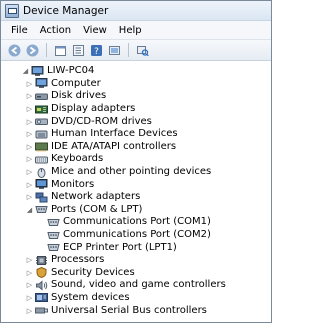 The height and width of the screenshot is (323, 320). I want to click on tree-category-label: Monitors, so click(73, 184).